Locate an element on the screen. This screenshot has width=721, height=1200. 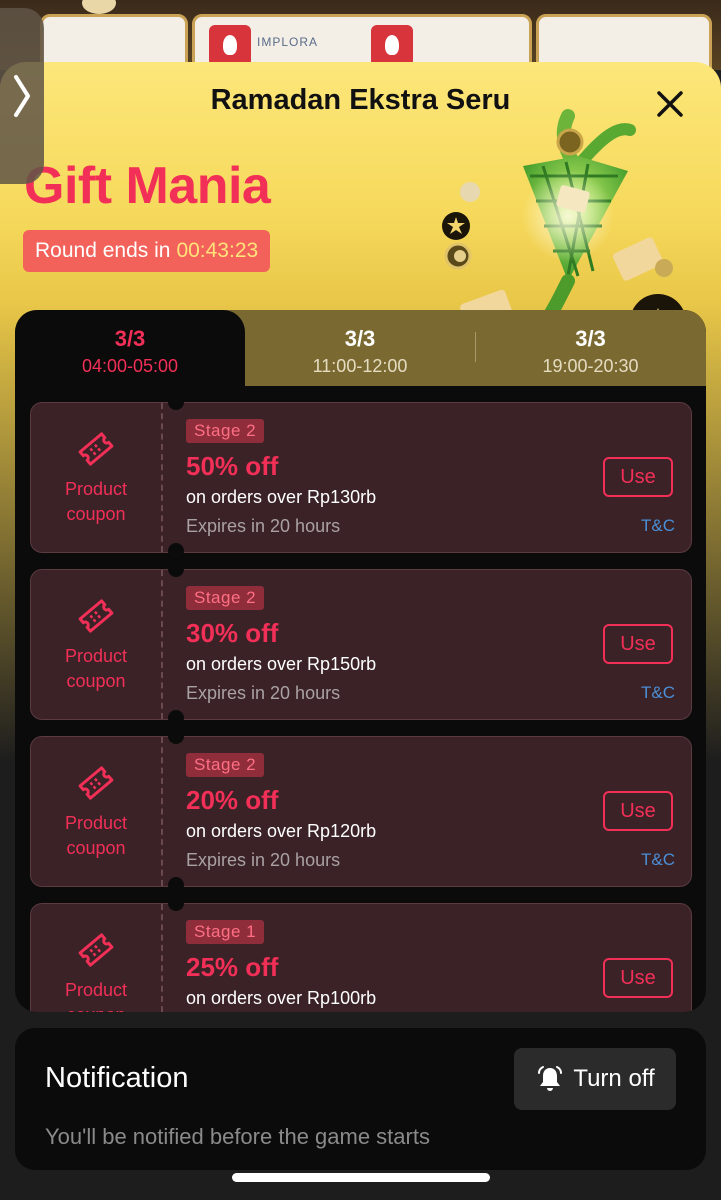
background-brand-text: IMPLORA is located at coordinates (288, 42).